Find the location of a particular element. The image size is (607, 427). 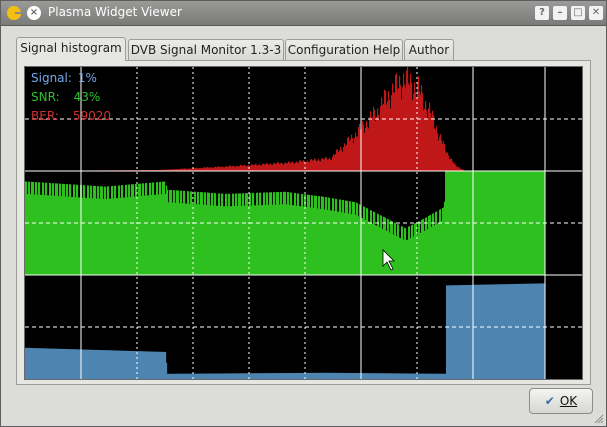

tab-dvb-signal-monitor: DVB Signal Monitor 1.3-3 is located at coordinates (206, 49).